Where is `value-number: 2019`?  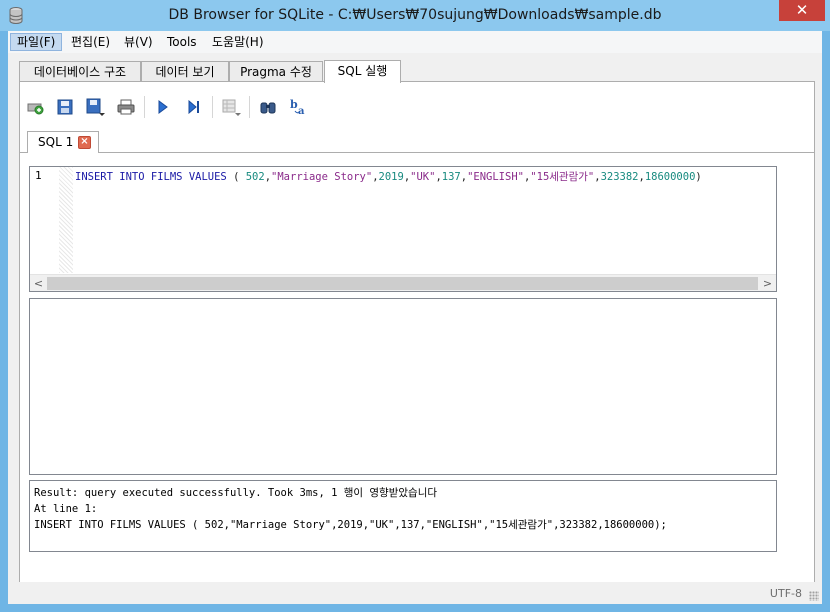 value-number: 2019 is located at coordinates (391, 177).